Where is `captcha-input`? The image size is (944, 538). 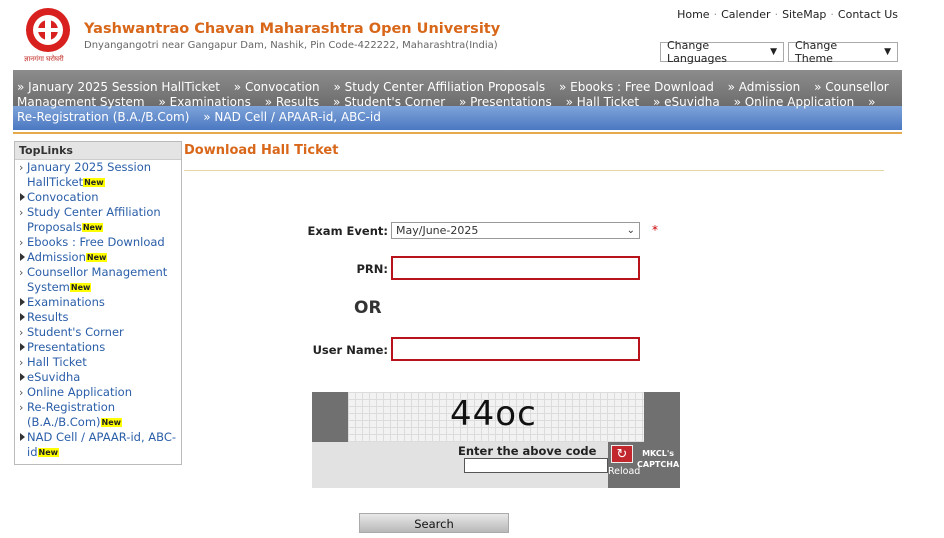
captcha-input is located at coordinates (536, 465).